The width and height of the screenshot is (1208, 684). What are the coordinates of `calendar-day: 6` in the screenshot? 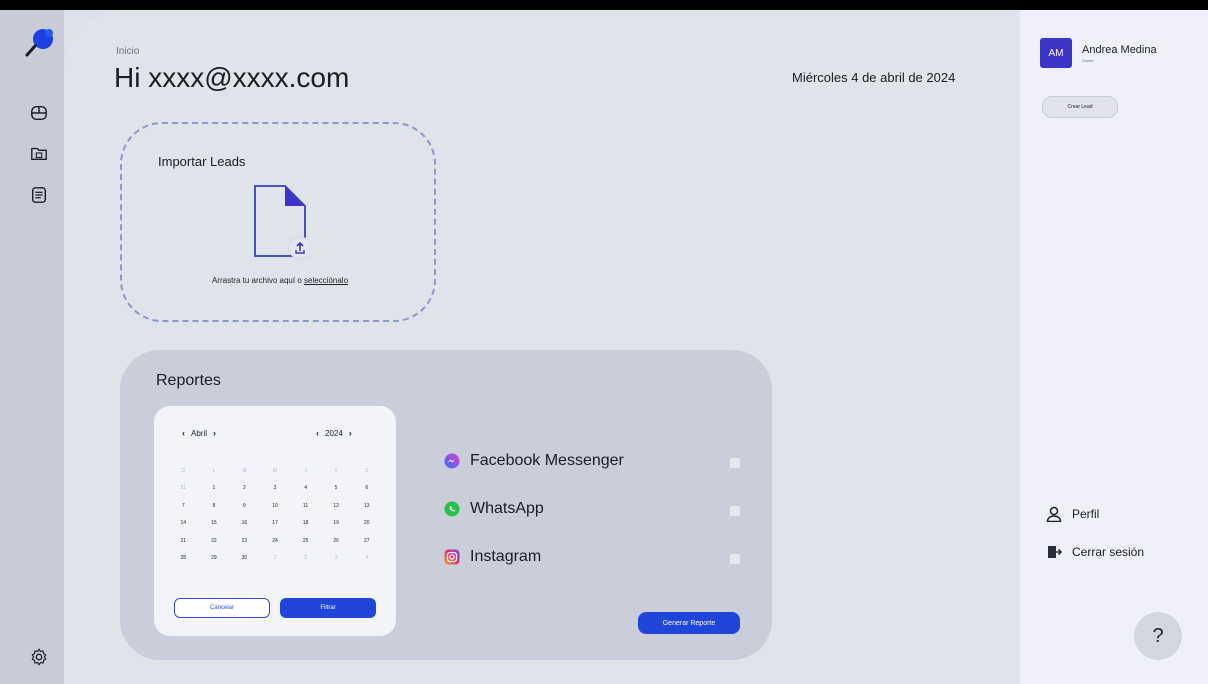 It's located at (366, 488).